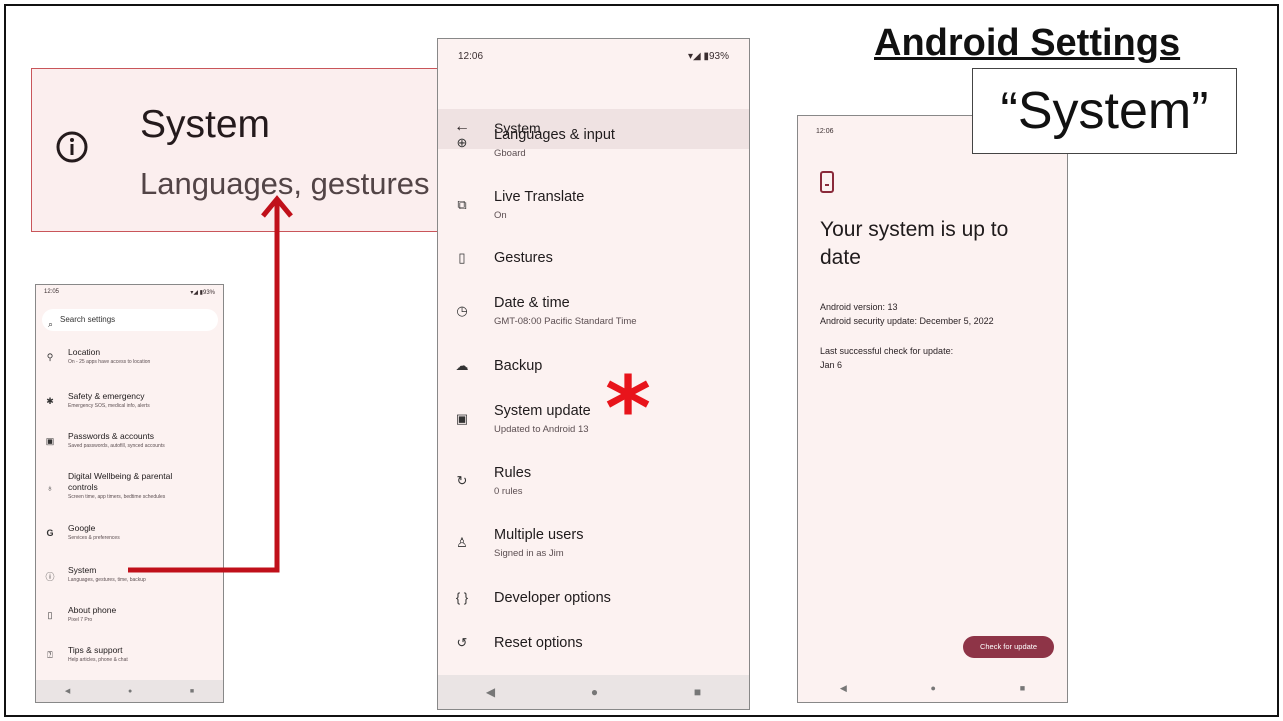 The height and width of the screenshot is (721, 1283). I want to click on system-update-icon, so click(827, 182).